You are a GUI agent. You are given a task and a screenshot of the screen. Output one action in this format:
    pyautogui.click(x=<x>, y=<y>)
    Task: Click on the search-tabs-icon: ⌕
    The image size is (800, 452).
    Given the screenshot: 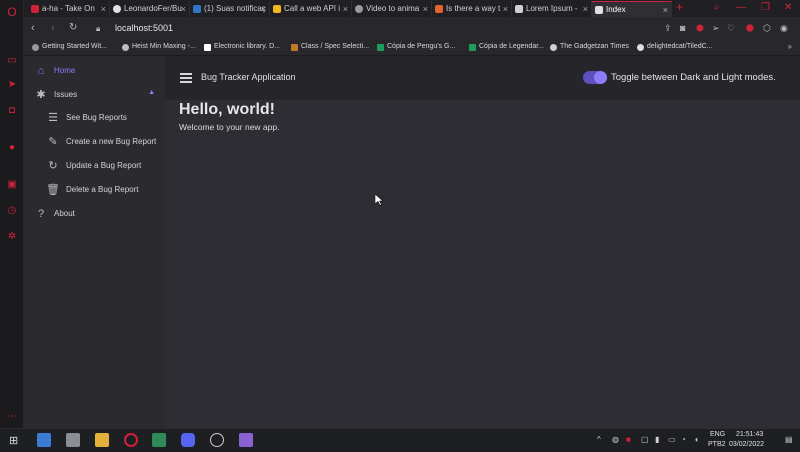 What is the action you would take?
    pyautogui.click(x=717, y=7)
    